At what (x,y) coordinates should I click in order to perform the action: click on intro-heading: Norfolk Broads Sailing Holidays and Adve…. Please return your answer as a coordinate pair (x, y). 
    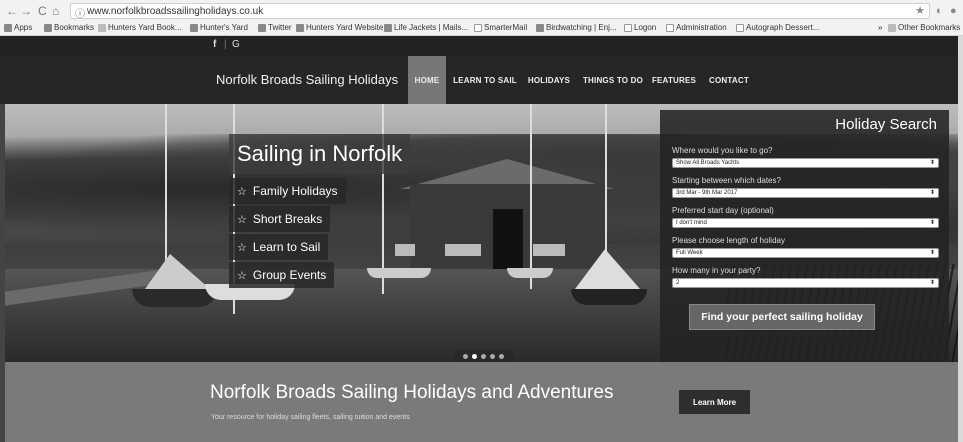
    Looking at the image, I should click on (412, 392).